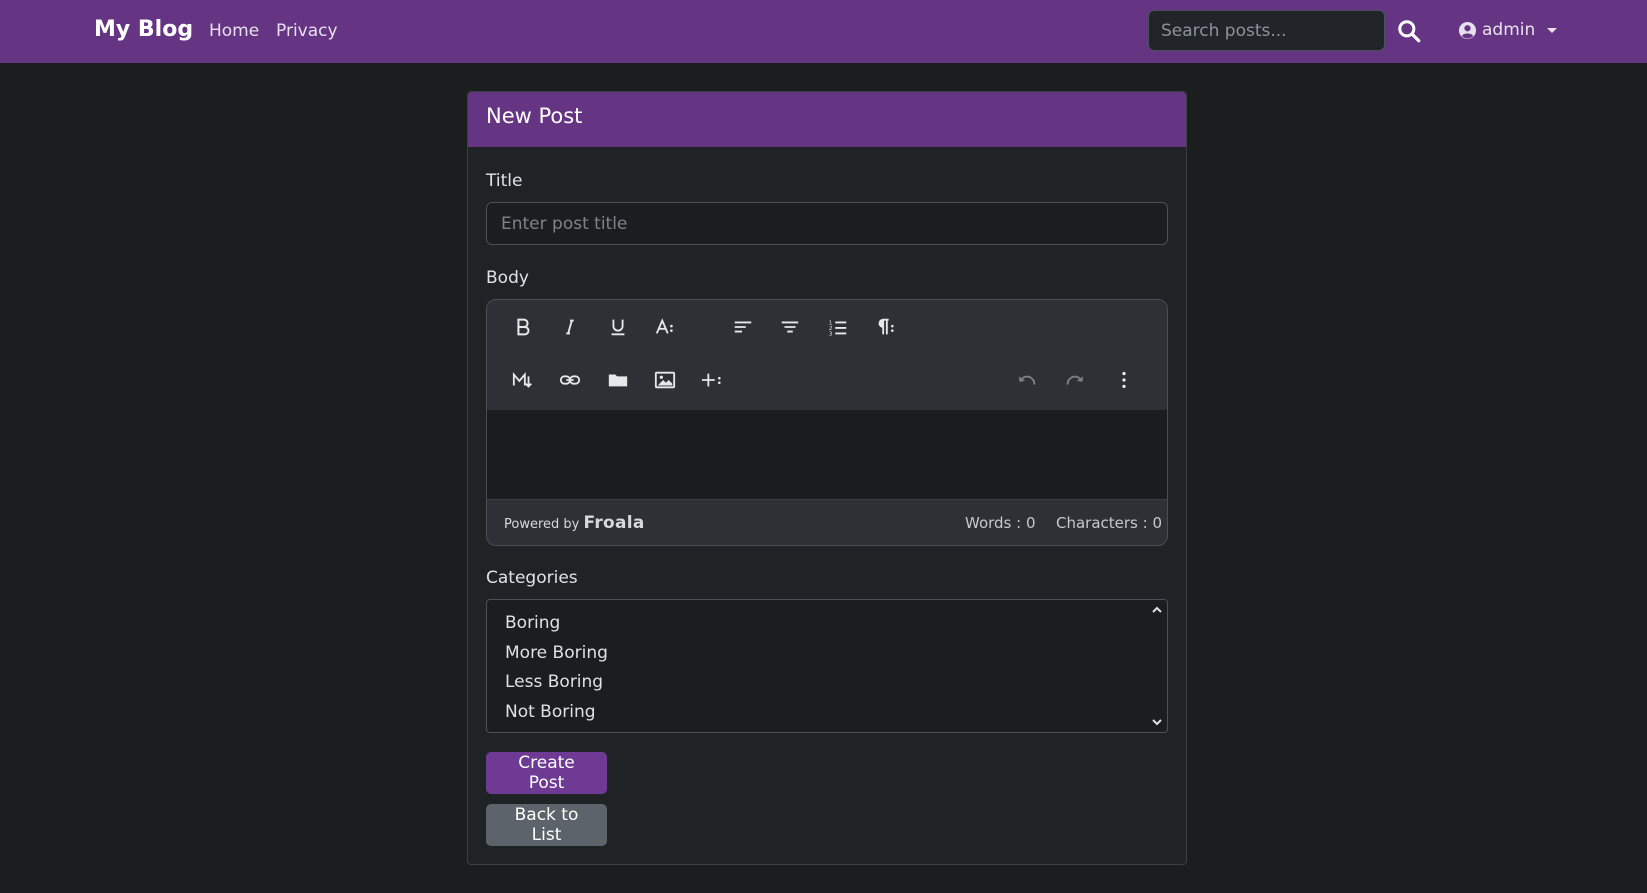  I want to click on category-option: Less Boring, so click(554, 682).